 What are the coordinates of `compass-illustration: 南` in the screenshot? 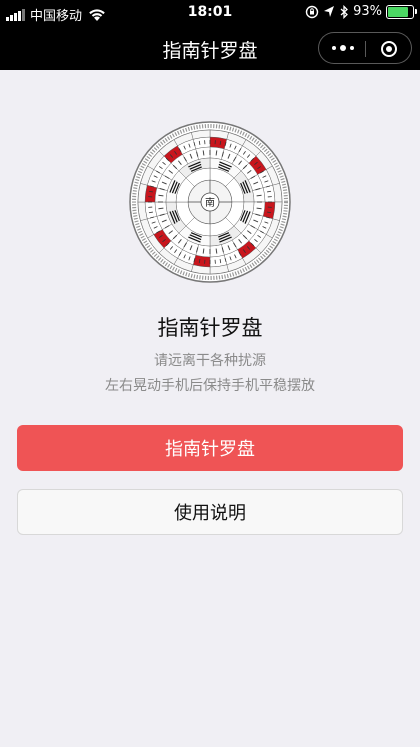 It's located at (210, 202).